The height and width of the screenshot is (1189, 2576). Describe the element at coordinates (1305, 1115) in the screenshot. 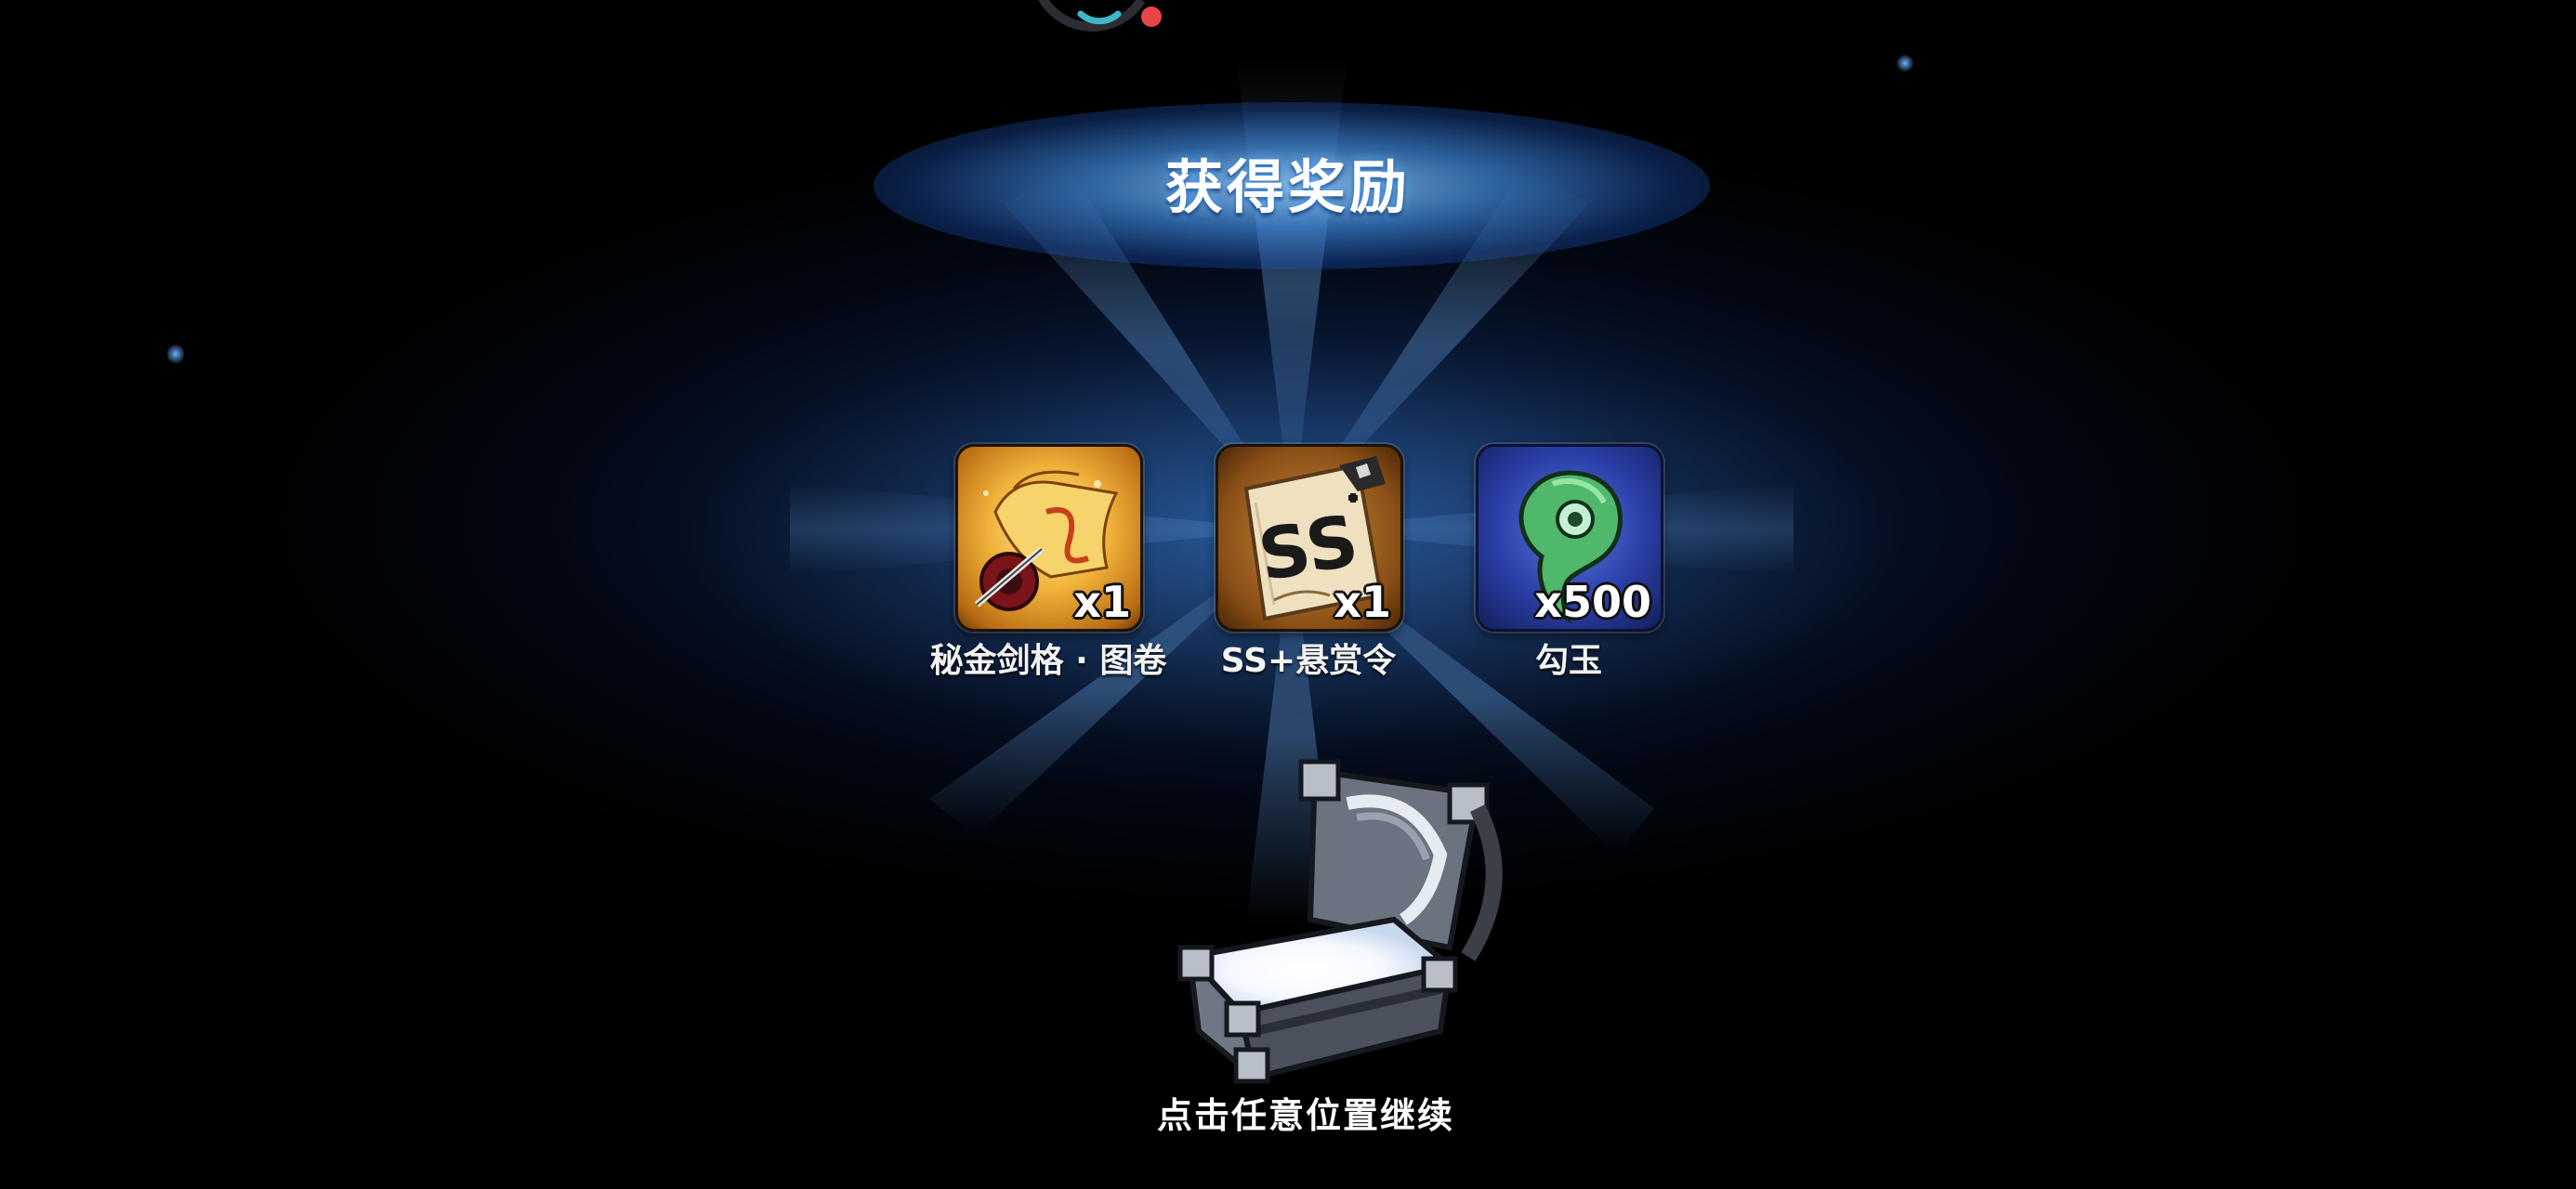

I see `continue-hint: 点击任意位置继续` at that location.